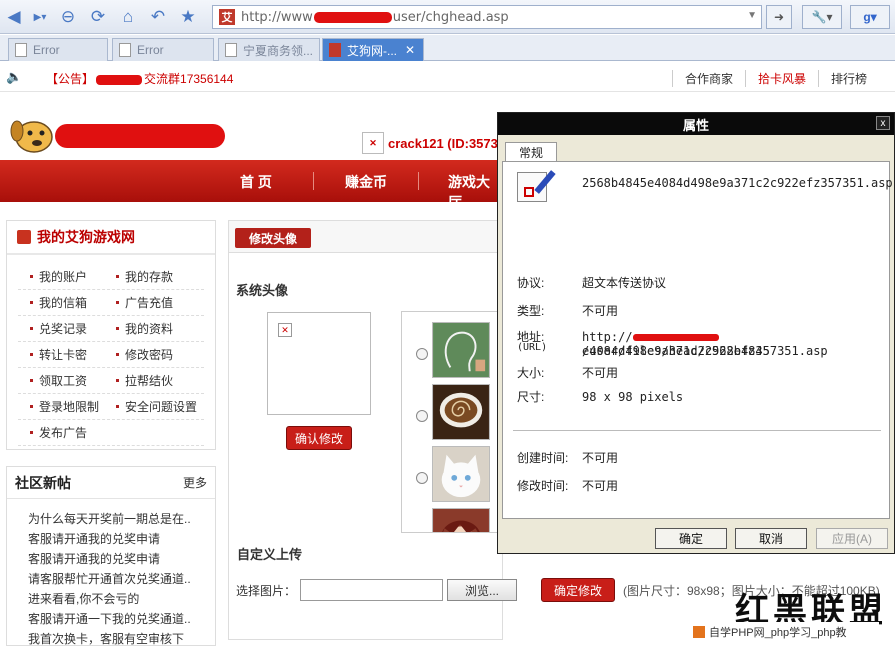  Describe the element at coordinates (256, 182) in the screenshot. I see `nav-home: 首 页` at that location.